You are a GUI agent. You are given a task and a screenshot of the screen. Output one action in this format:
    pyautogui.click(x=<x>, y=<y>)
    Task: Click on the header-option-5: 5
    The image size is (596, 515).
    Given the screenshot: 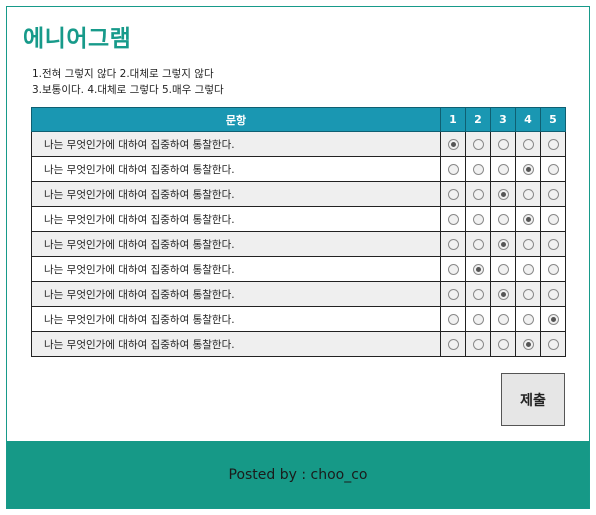 What is the action you would take?
    pyautogui.click(x=553, y=119)
    